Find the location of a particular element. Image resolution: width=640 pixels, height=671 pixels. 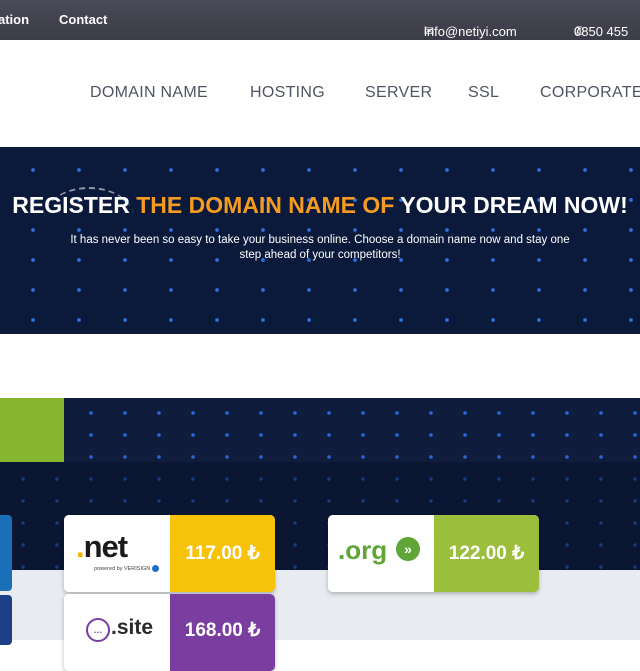

domain-card-net: .net powered by VERISIGN 117.00 ₺ is located at coordinates (169, 553).